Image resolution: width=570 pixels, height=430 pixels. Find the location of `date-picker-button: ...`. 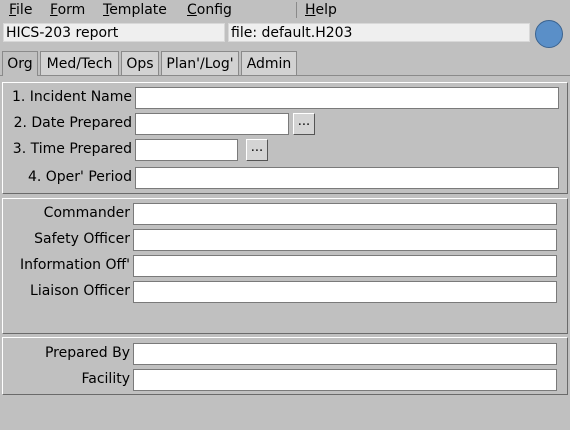

date-picker-button: ... is located at coordinates (304, 124).